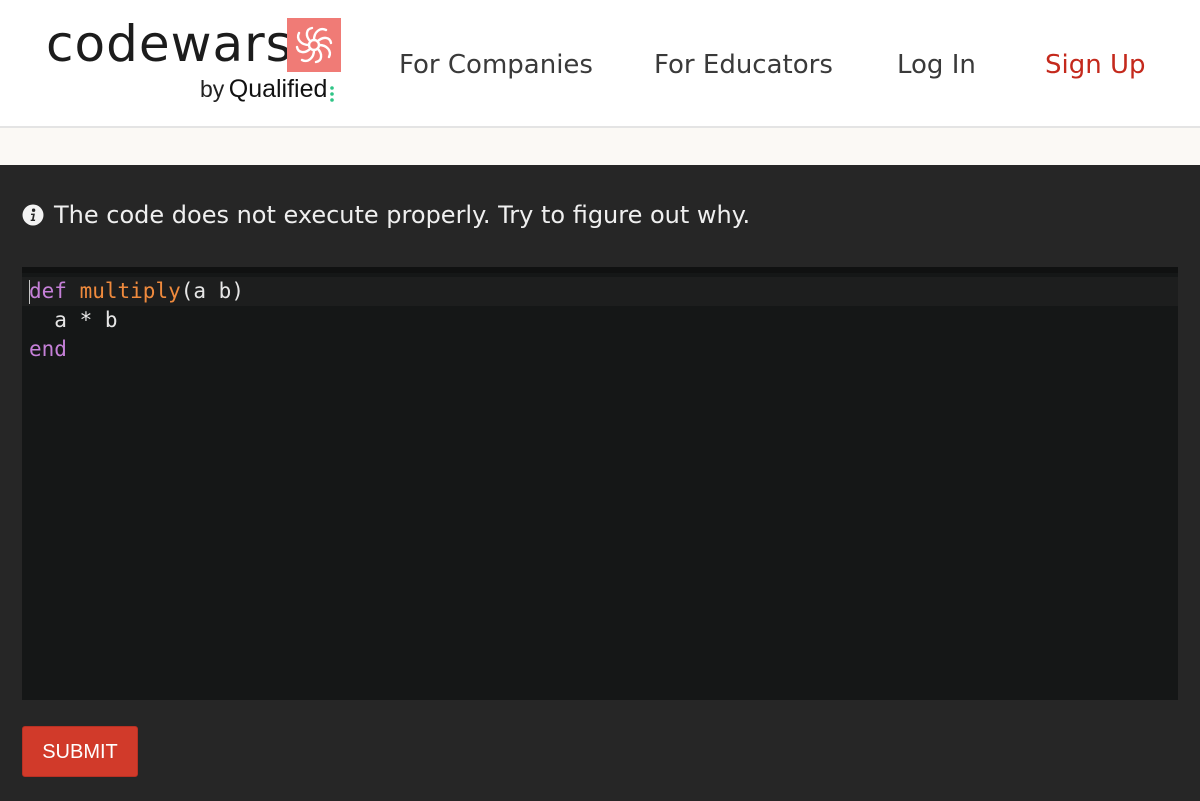  What do you see at coordinates (743, 65) in the screenshot?
I see `nav-for-educators: For Educators` at bounding box center [743, 65].